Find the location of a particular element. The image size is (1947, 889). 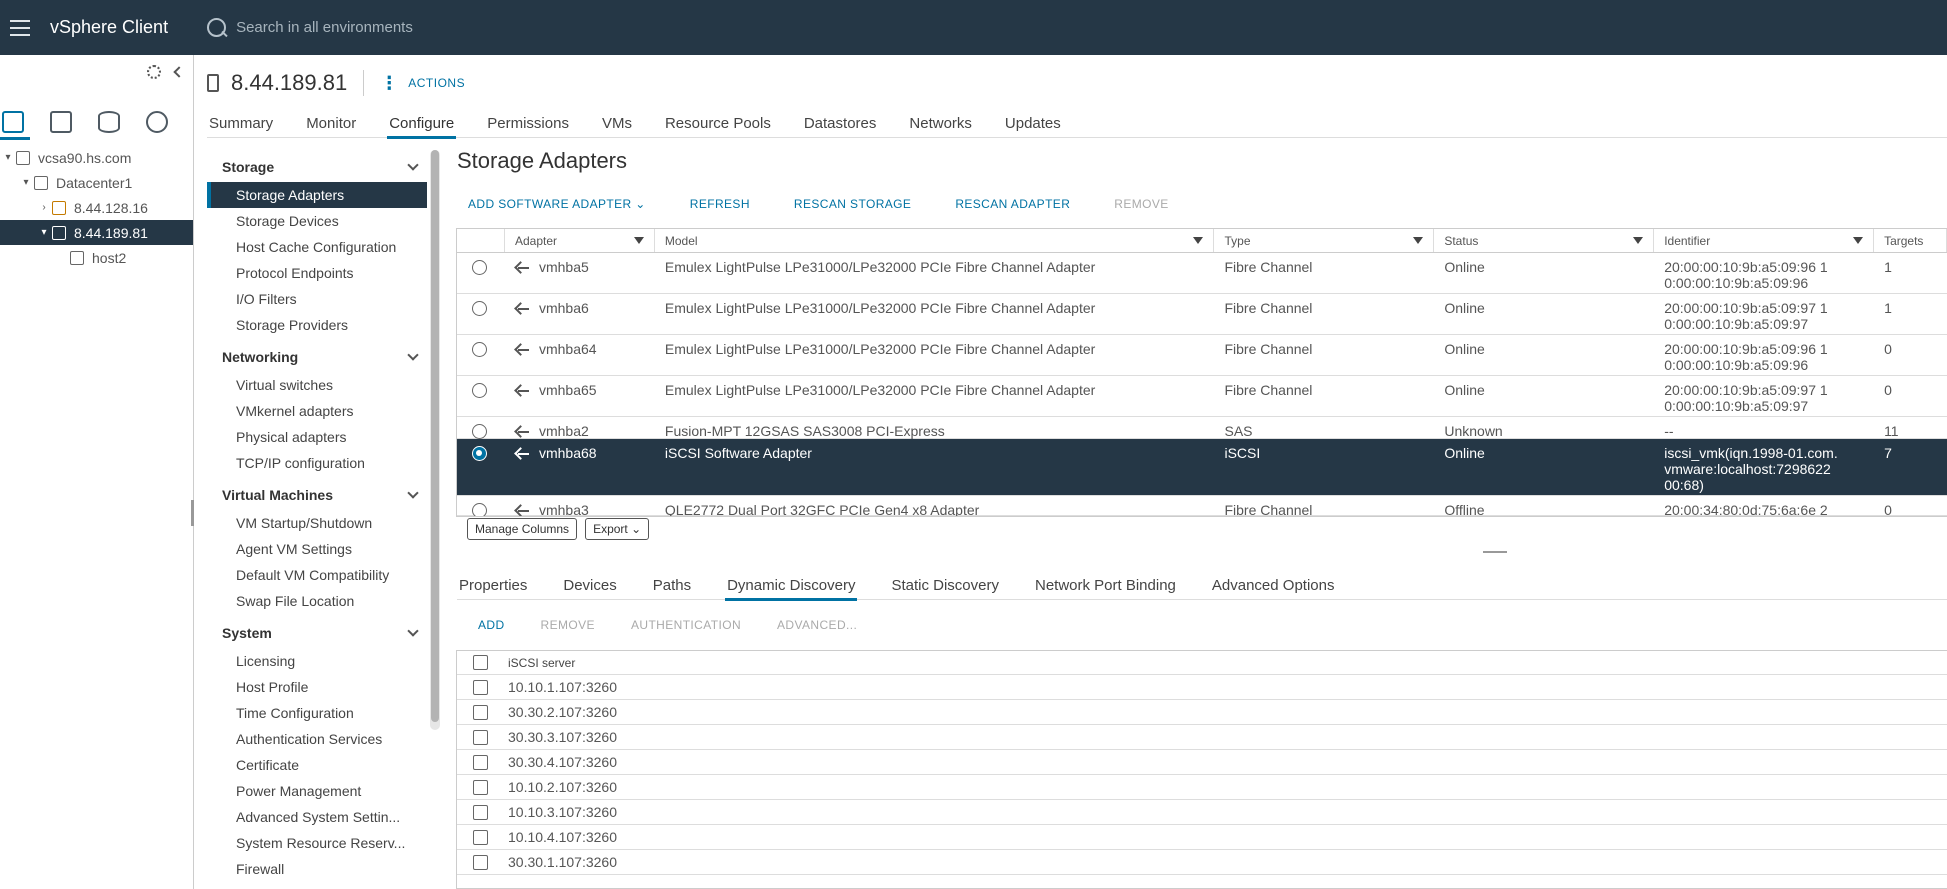

nav-item: Virtual switches is located at coordinates (317, 385).